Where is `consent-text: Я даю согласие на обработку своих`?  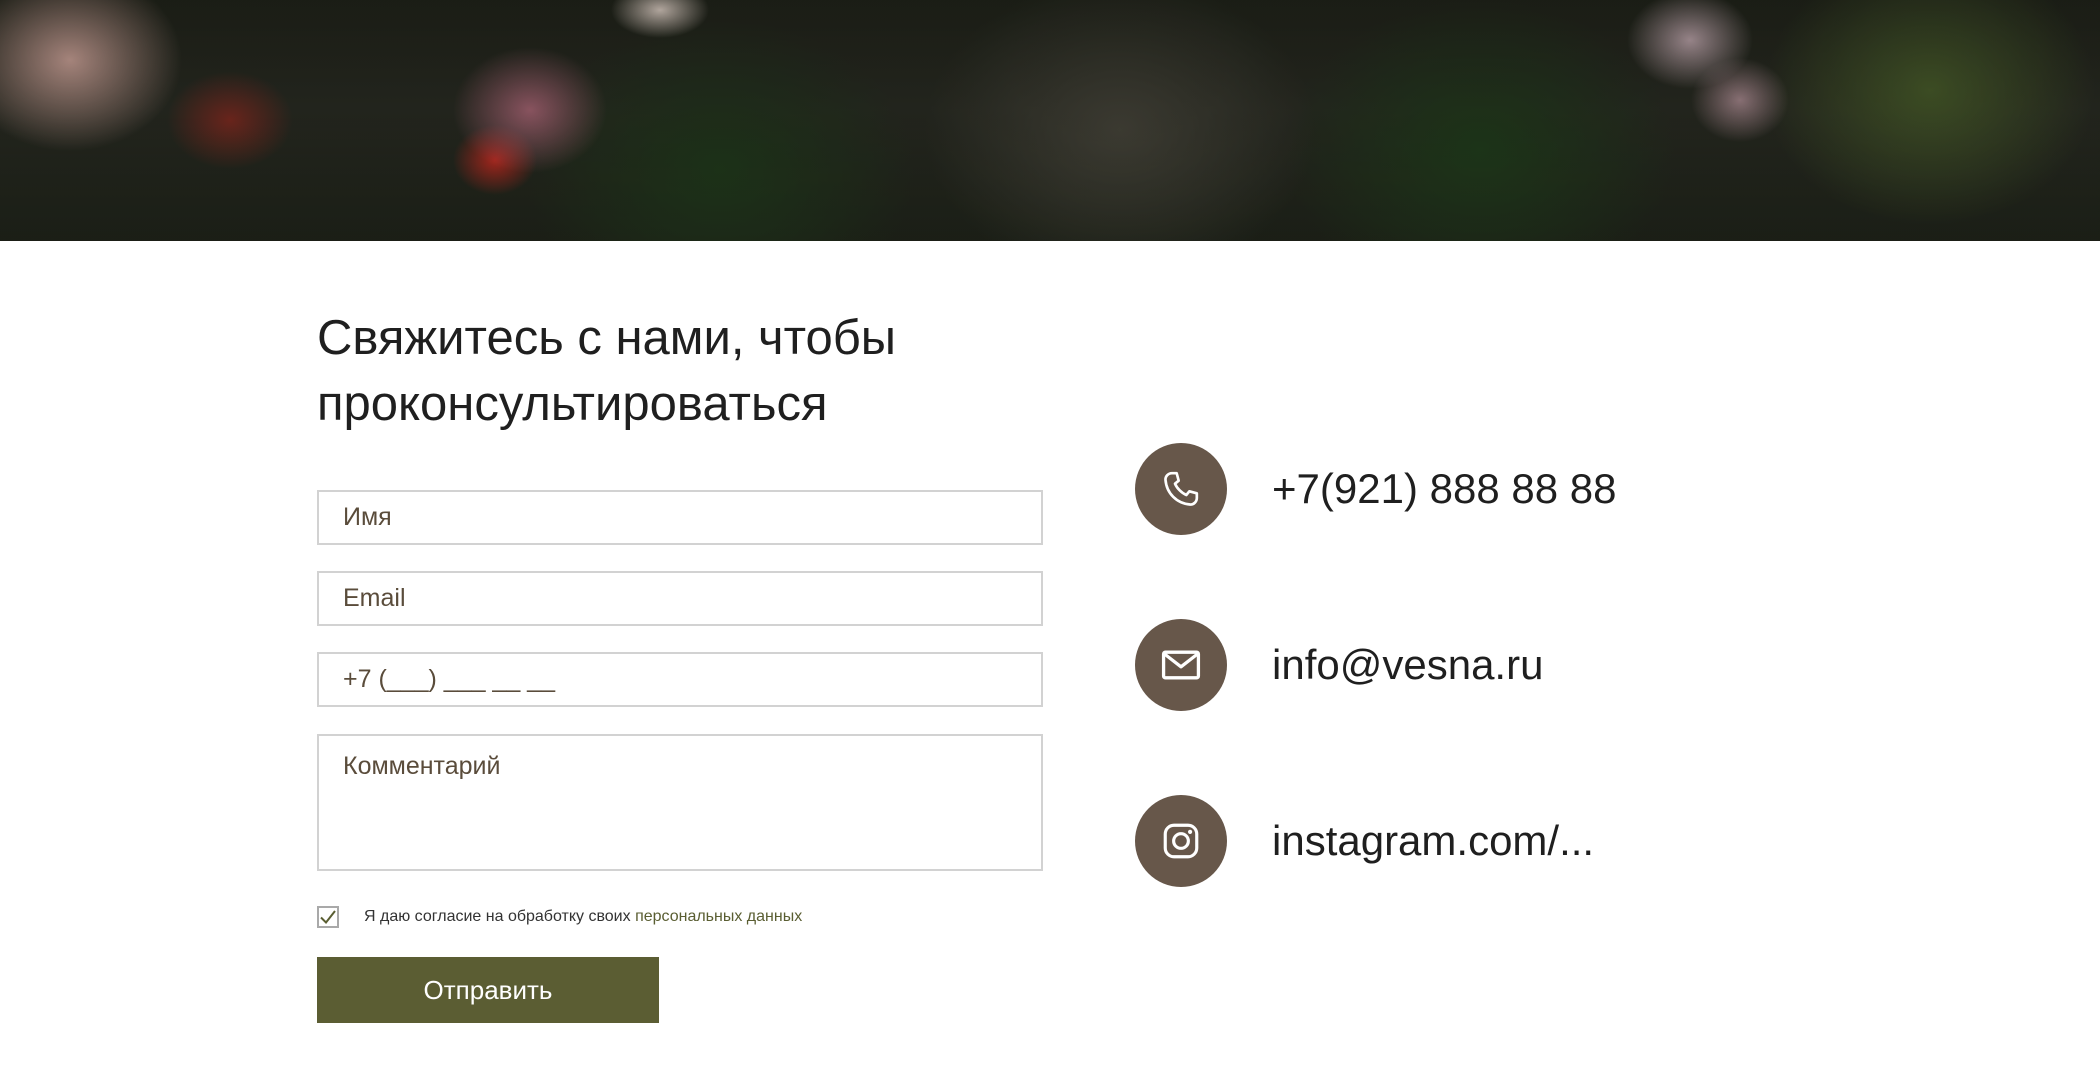
consent-text: Я даю согласие на обработку своих is located at coordinates (500, 916).